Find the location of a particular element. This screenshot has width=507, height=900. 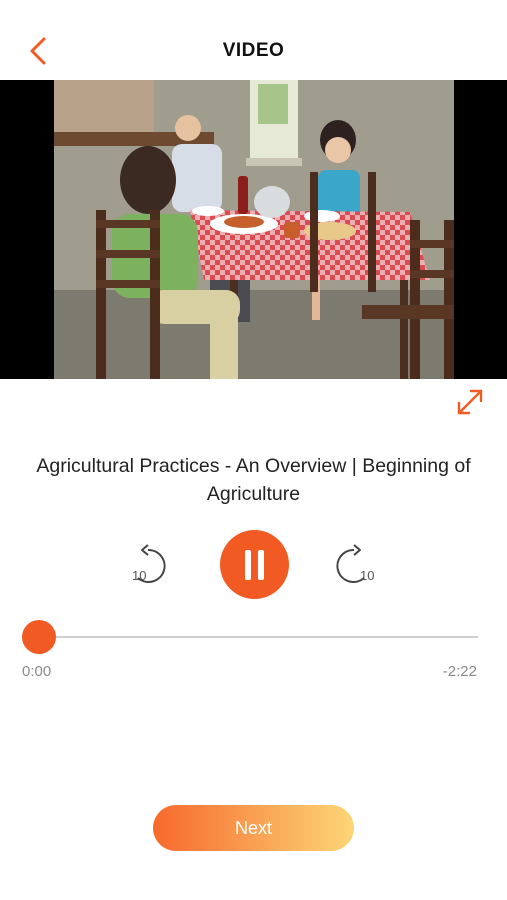

forward-seconds-label: 10 is located at coordinates (367, 575).